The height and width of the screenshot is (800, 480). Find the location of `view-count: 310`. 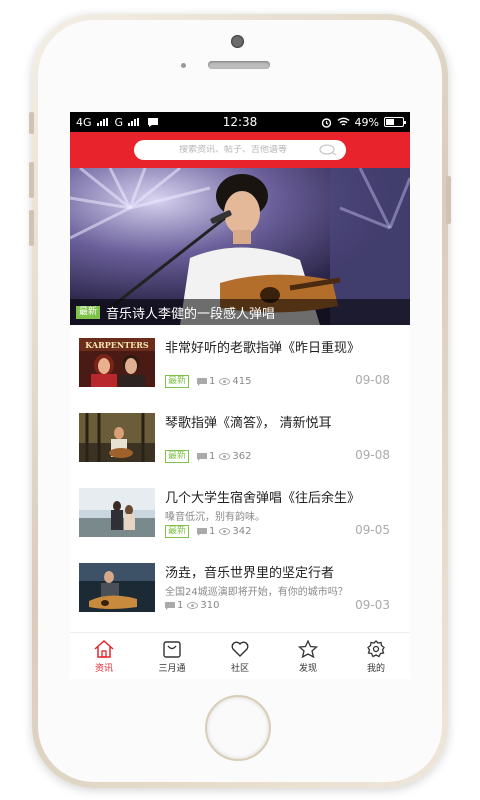

view-count: 310 is located at coordinates (210, 605).